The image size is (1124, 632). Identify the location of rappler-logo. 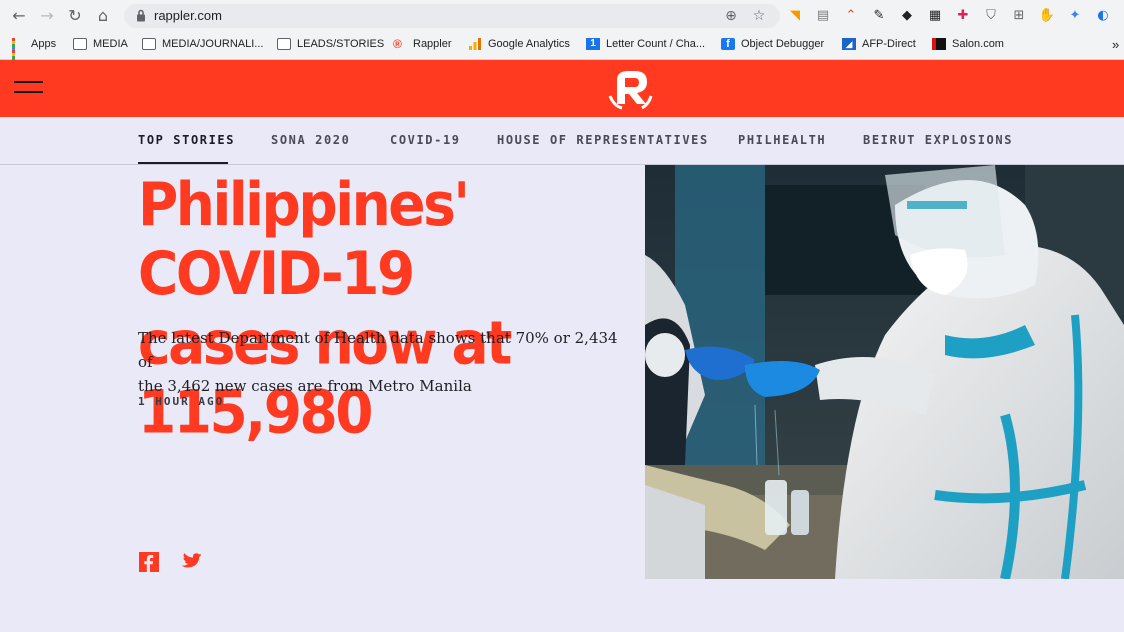
(630, 88).